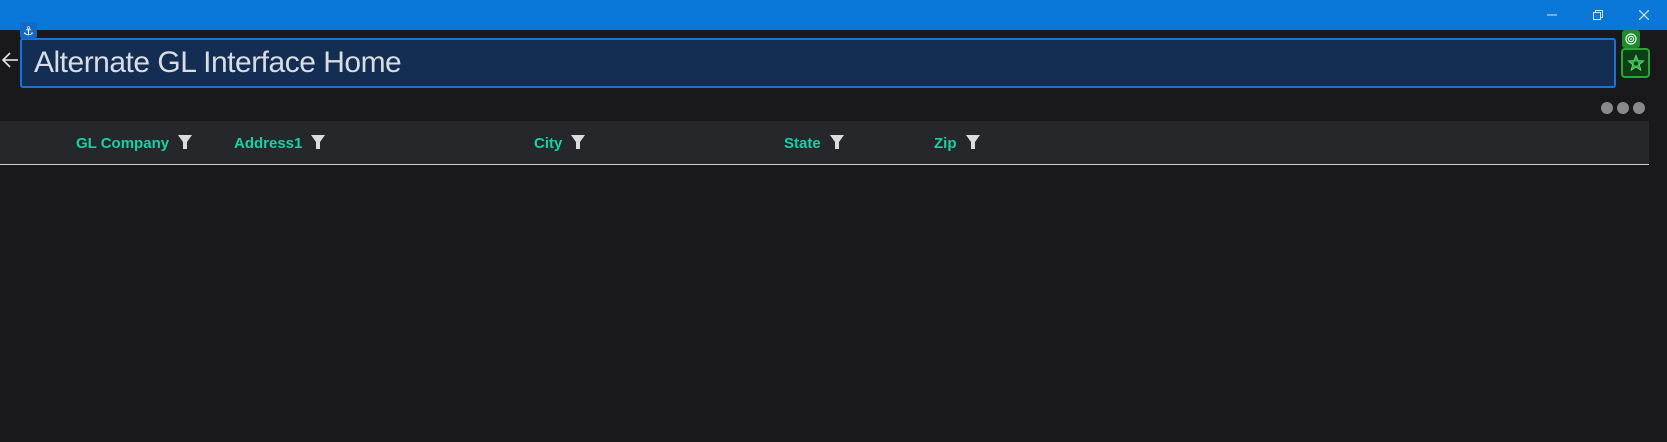 The height and width of the screenshot is (442, 1667). I want to click on column-header-gl-company: GL Company, so click(134, 143).